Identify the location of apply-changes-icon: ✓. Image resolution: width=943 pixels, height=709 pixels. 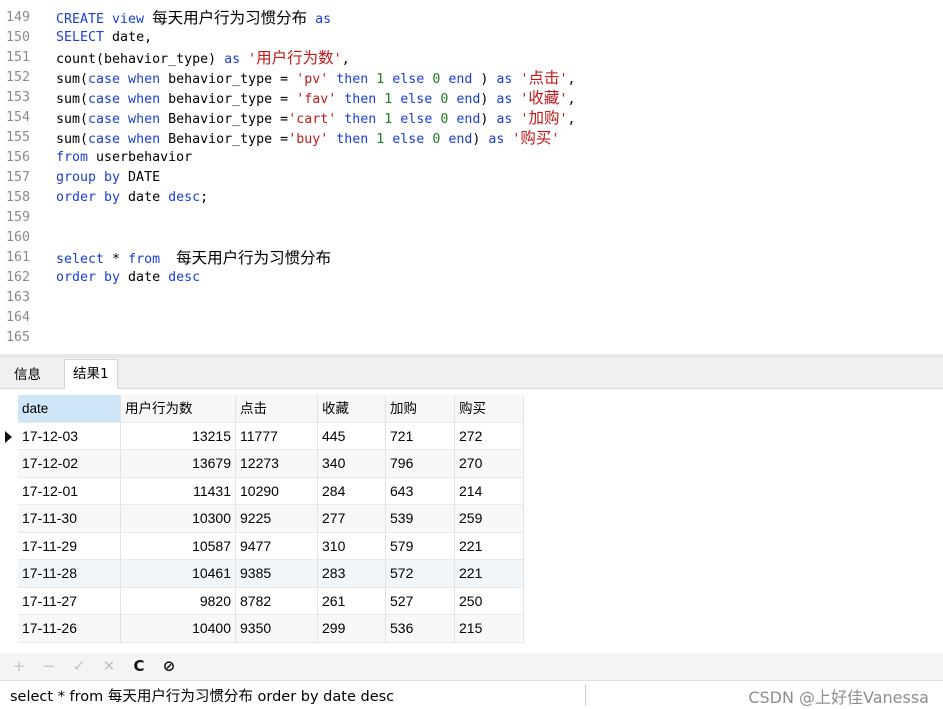
(79, 666).